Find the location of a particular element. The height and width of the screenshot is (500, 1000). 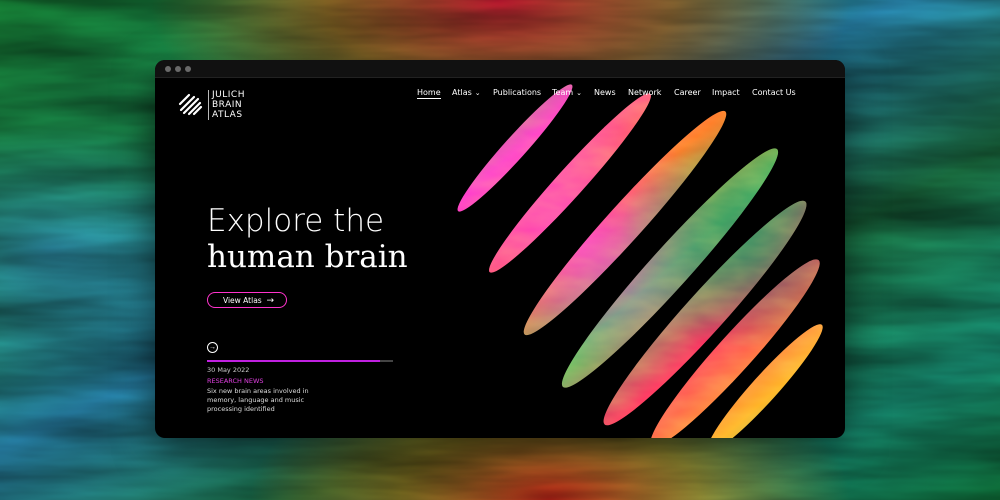

nav-label: Contact Us is located at coordinates (774, 92).